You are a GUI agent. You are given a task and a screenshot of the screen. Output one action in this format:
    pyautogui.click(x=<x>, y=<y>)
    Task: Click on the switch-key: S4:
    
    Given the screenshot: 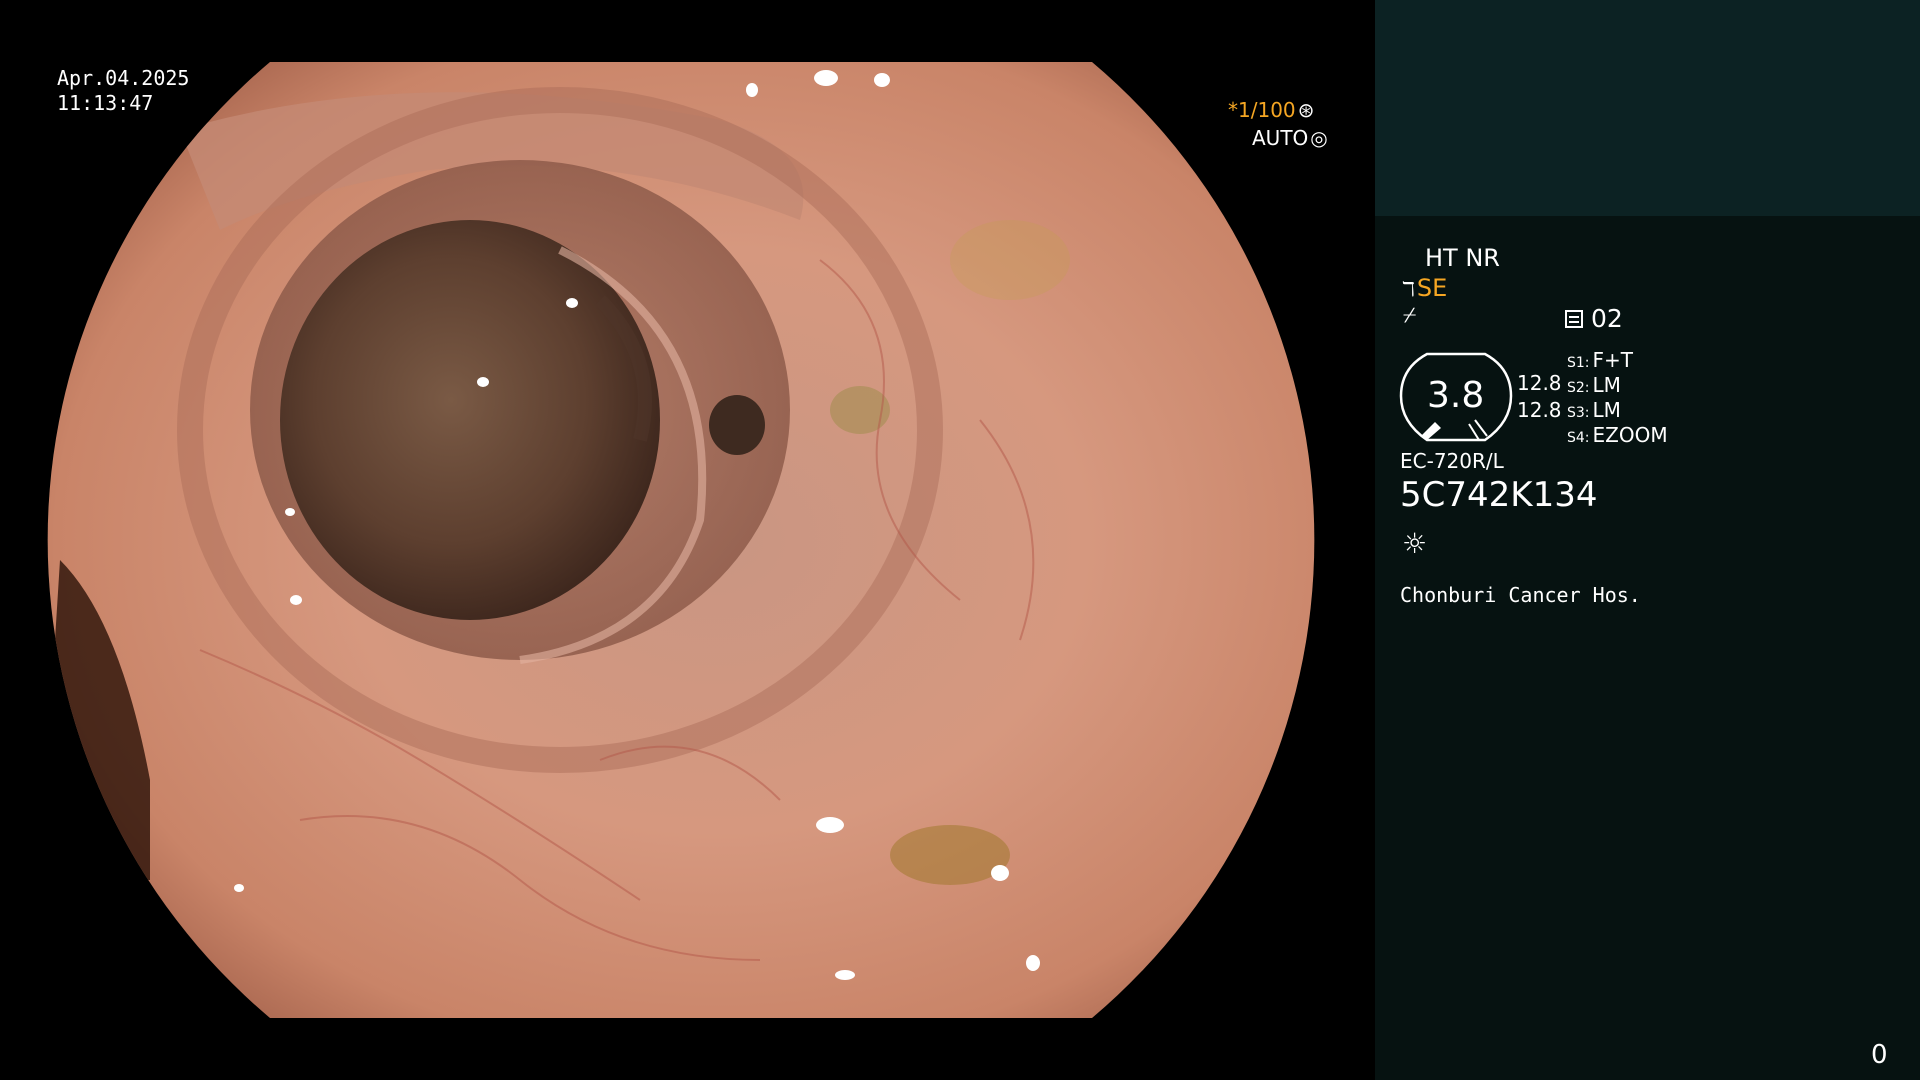 What is the action you would take?
    pyautogui.click(x=1578, y=438)
    